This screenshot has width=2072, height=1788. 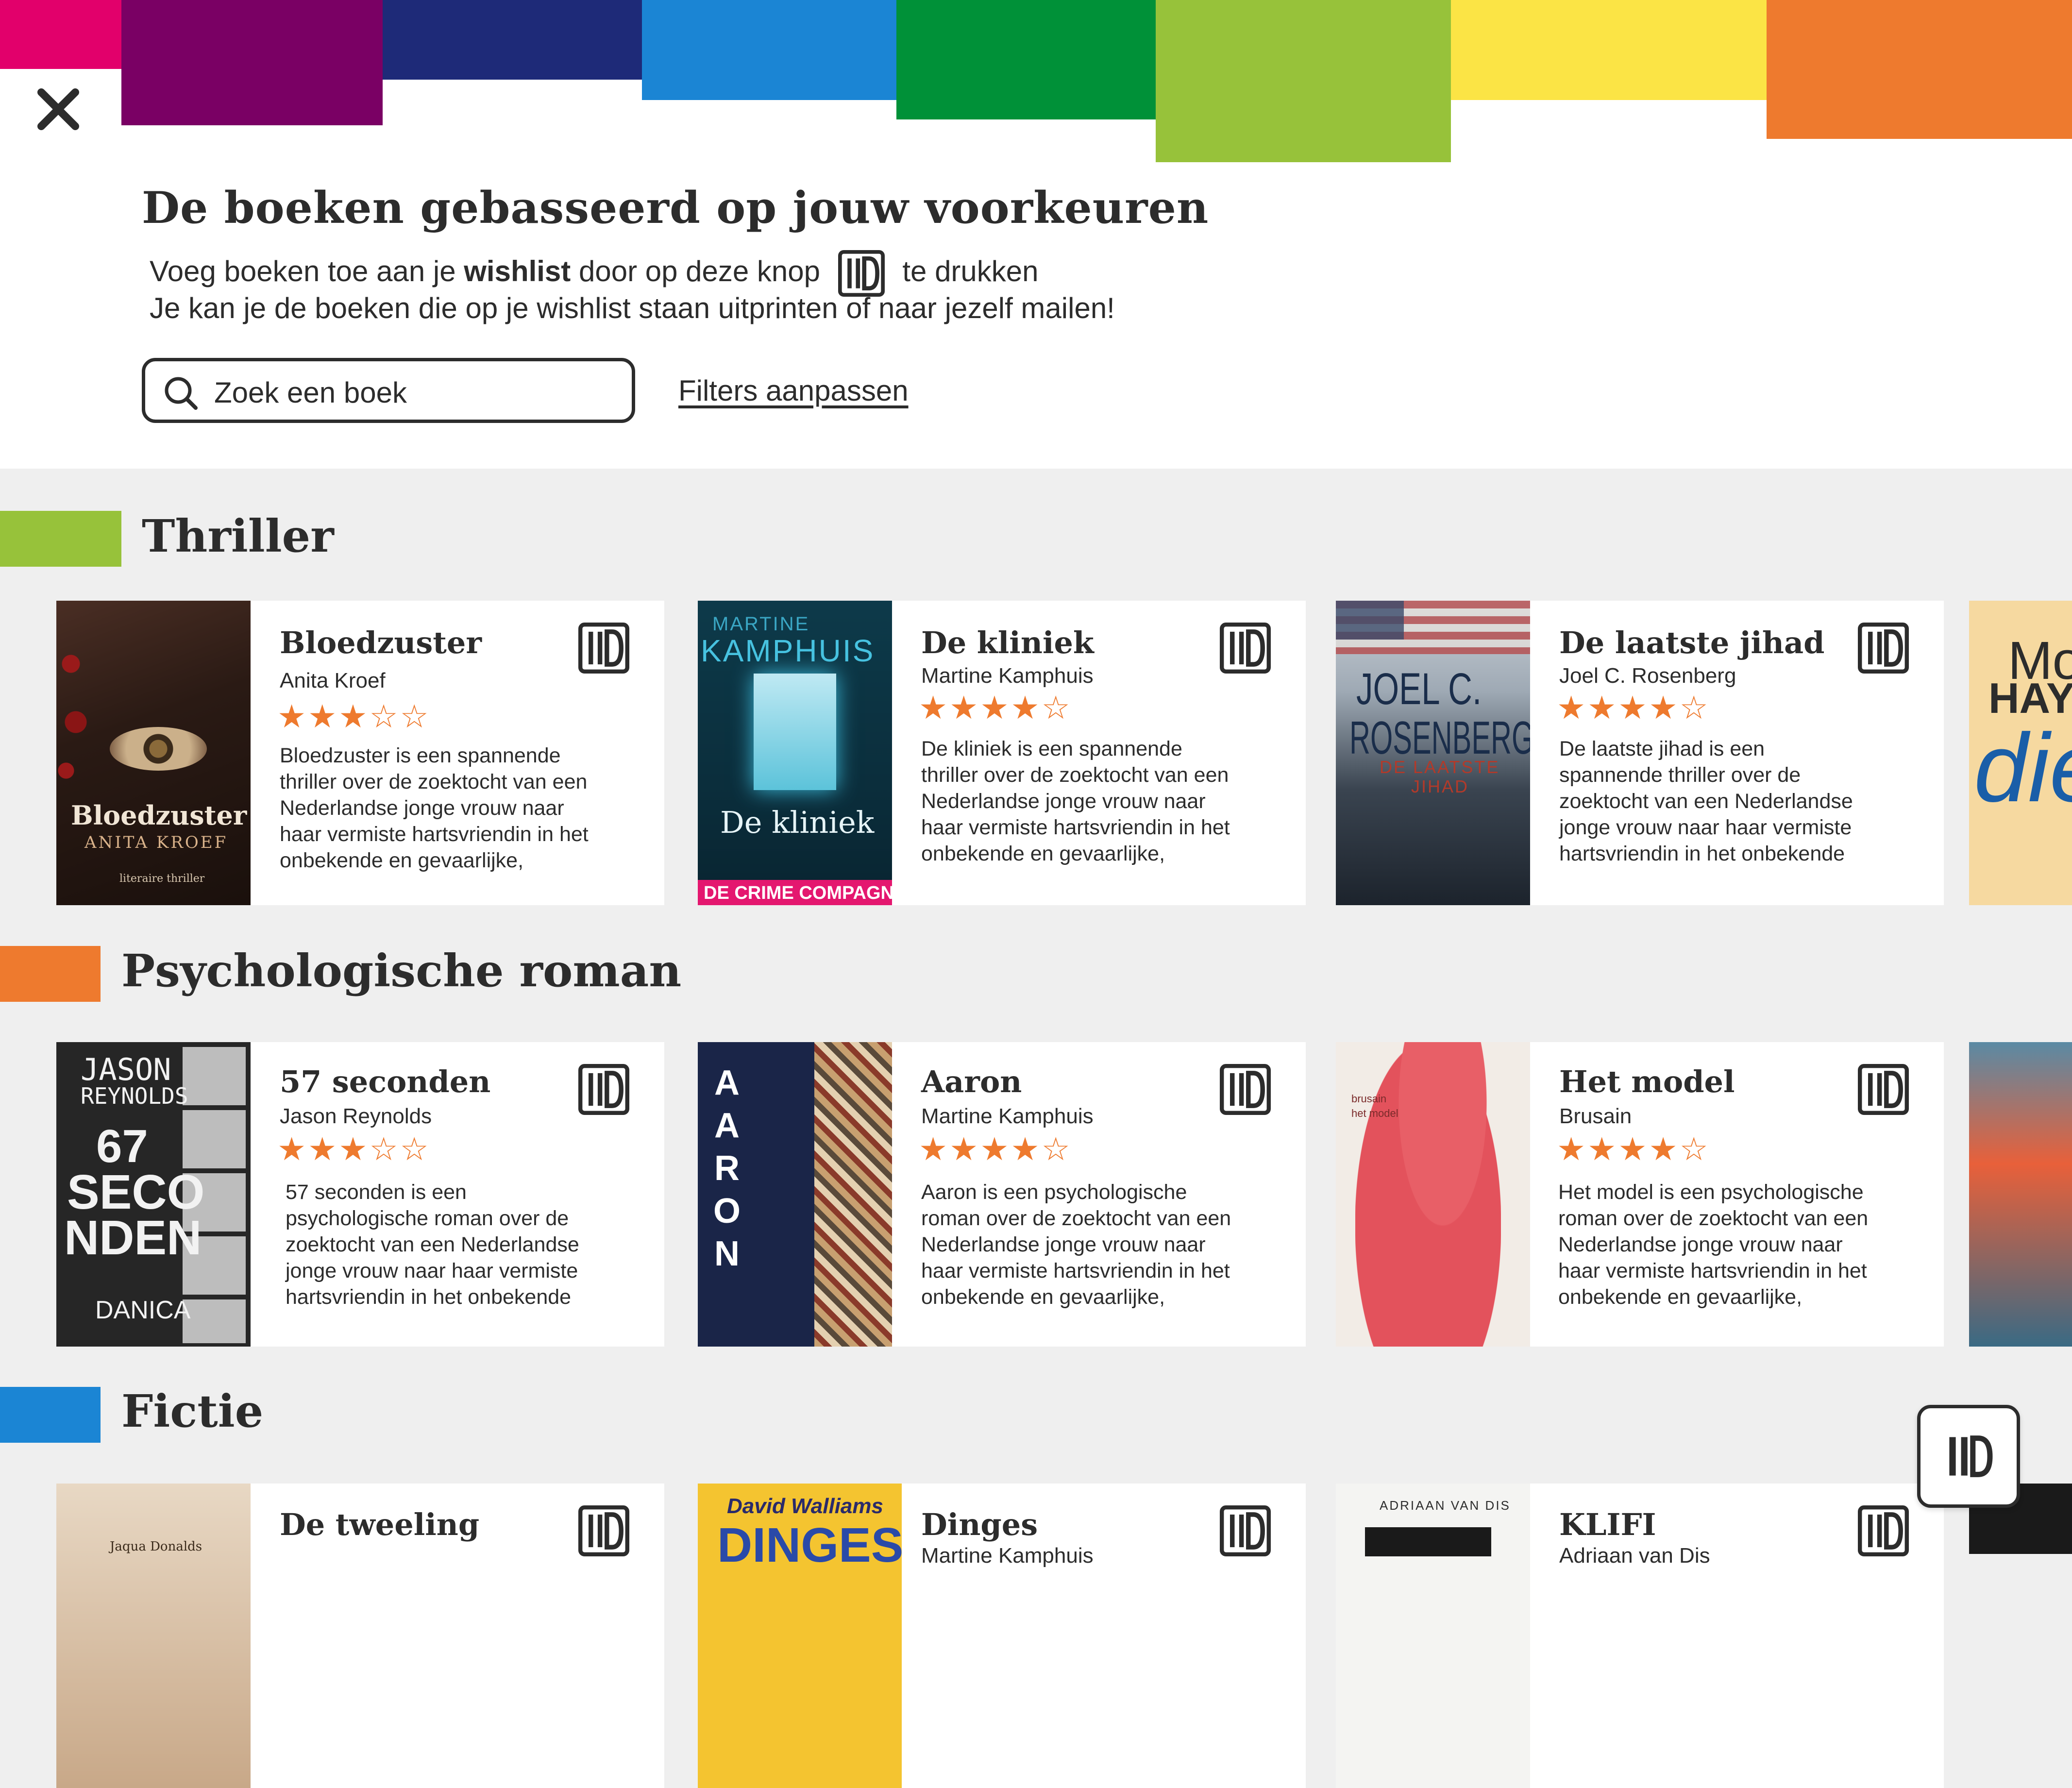 What do you see at coordinates (966, 270) in the screenshot?
I see `instructions-text: te drukken` at bounding box center [966, 270].